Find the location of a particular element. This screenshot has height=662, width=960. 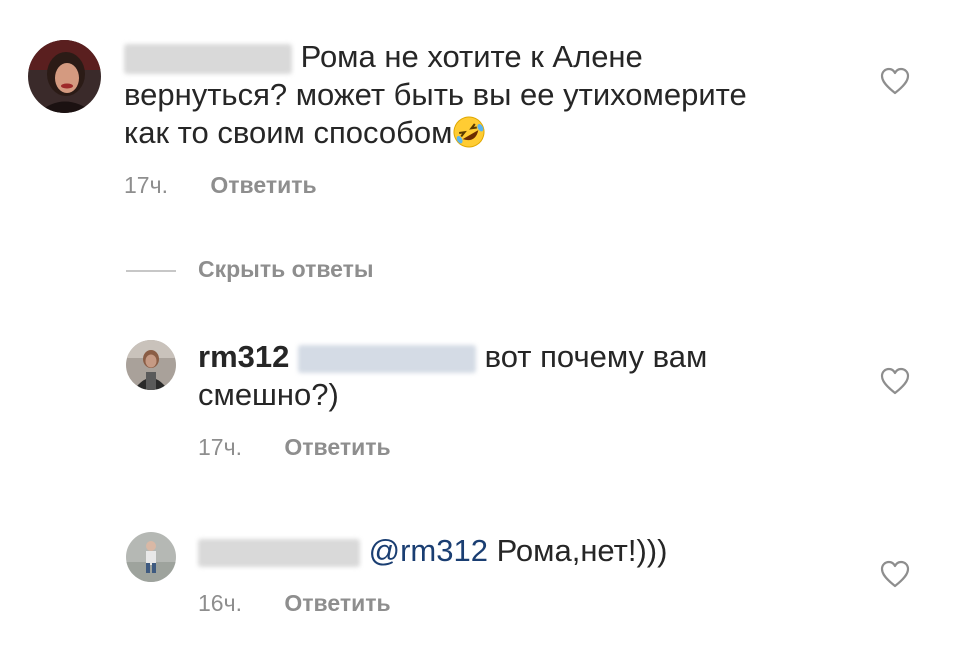

comment-line-2: вернуться? может быть вы ее утихомерите is located at coordinates (435, 94).